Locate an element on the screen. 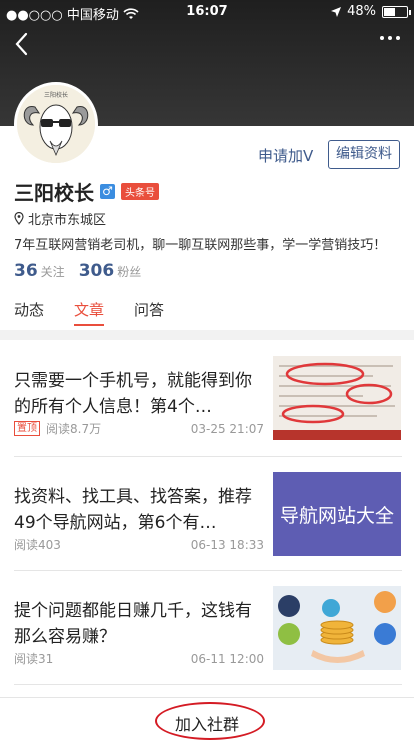  following-count: 36 is located at coordinates (26, 271).